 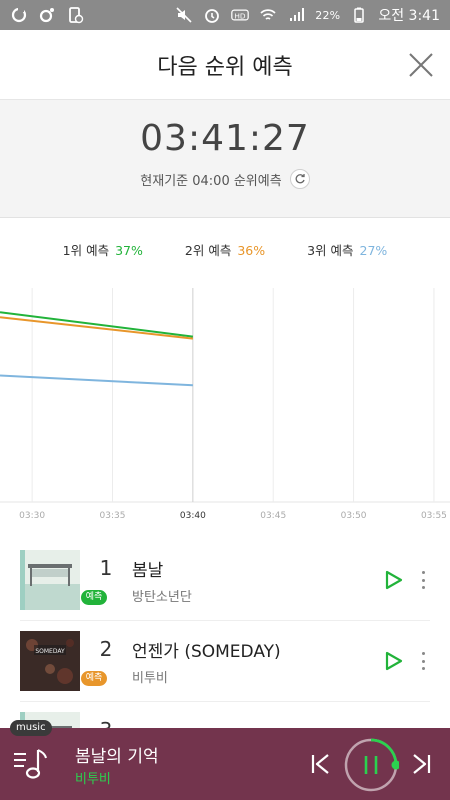 What do you see at coordinates (273, 516) in the screenshot?
I see `chart-tick-label: 03:45` at bounding box center [273, 516].